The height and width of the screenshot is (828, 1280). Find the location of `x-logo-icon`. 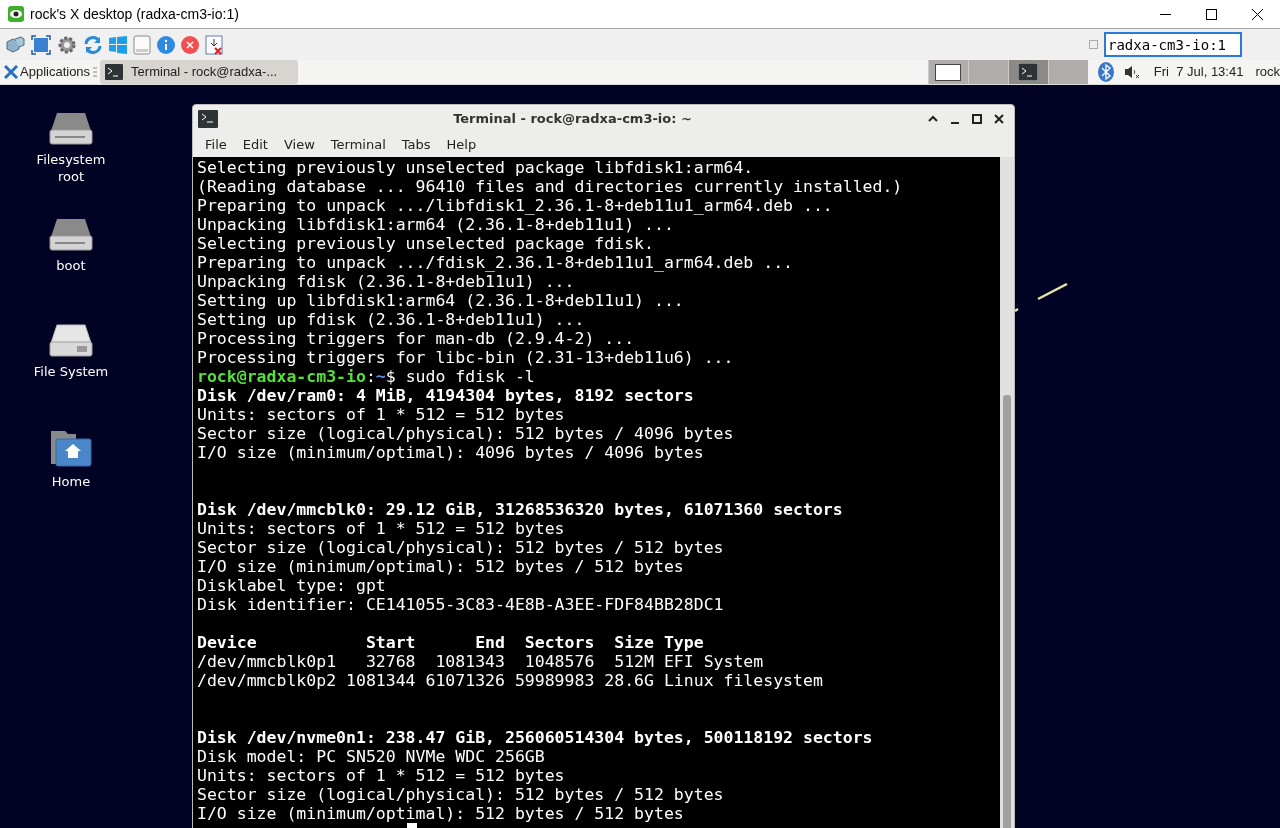

x-logo-icon is located at coordinates (11, 72).